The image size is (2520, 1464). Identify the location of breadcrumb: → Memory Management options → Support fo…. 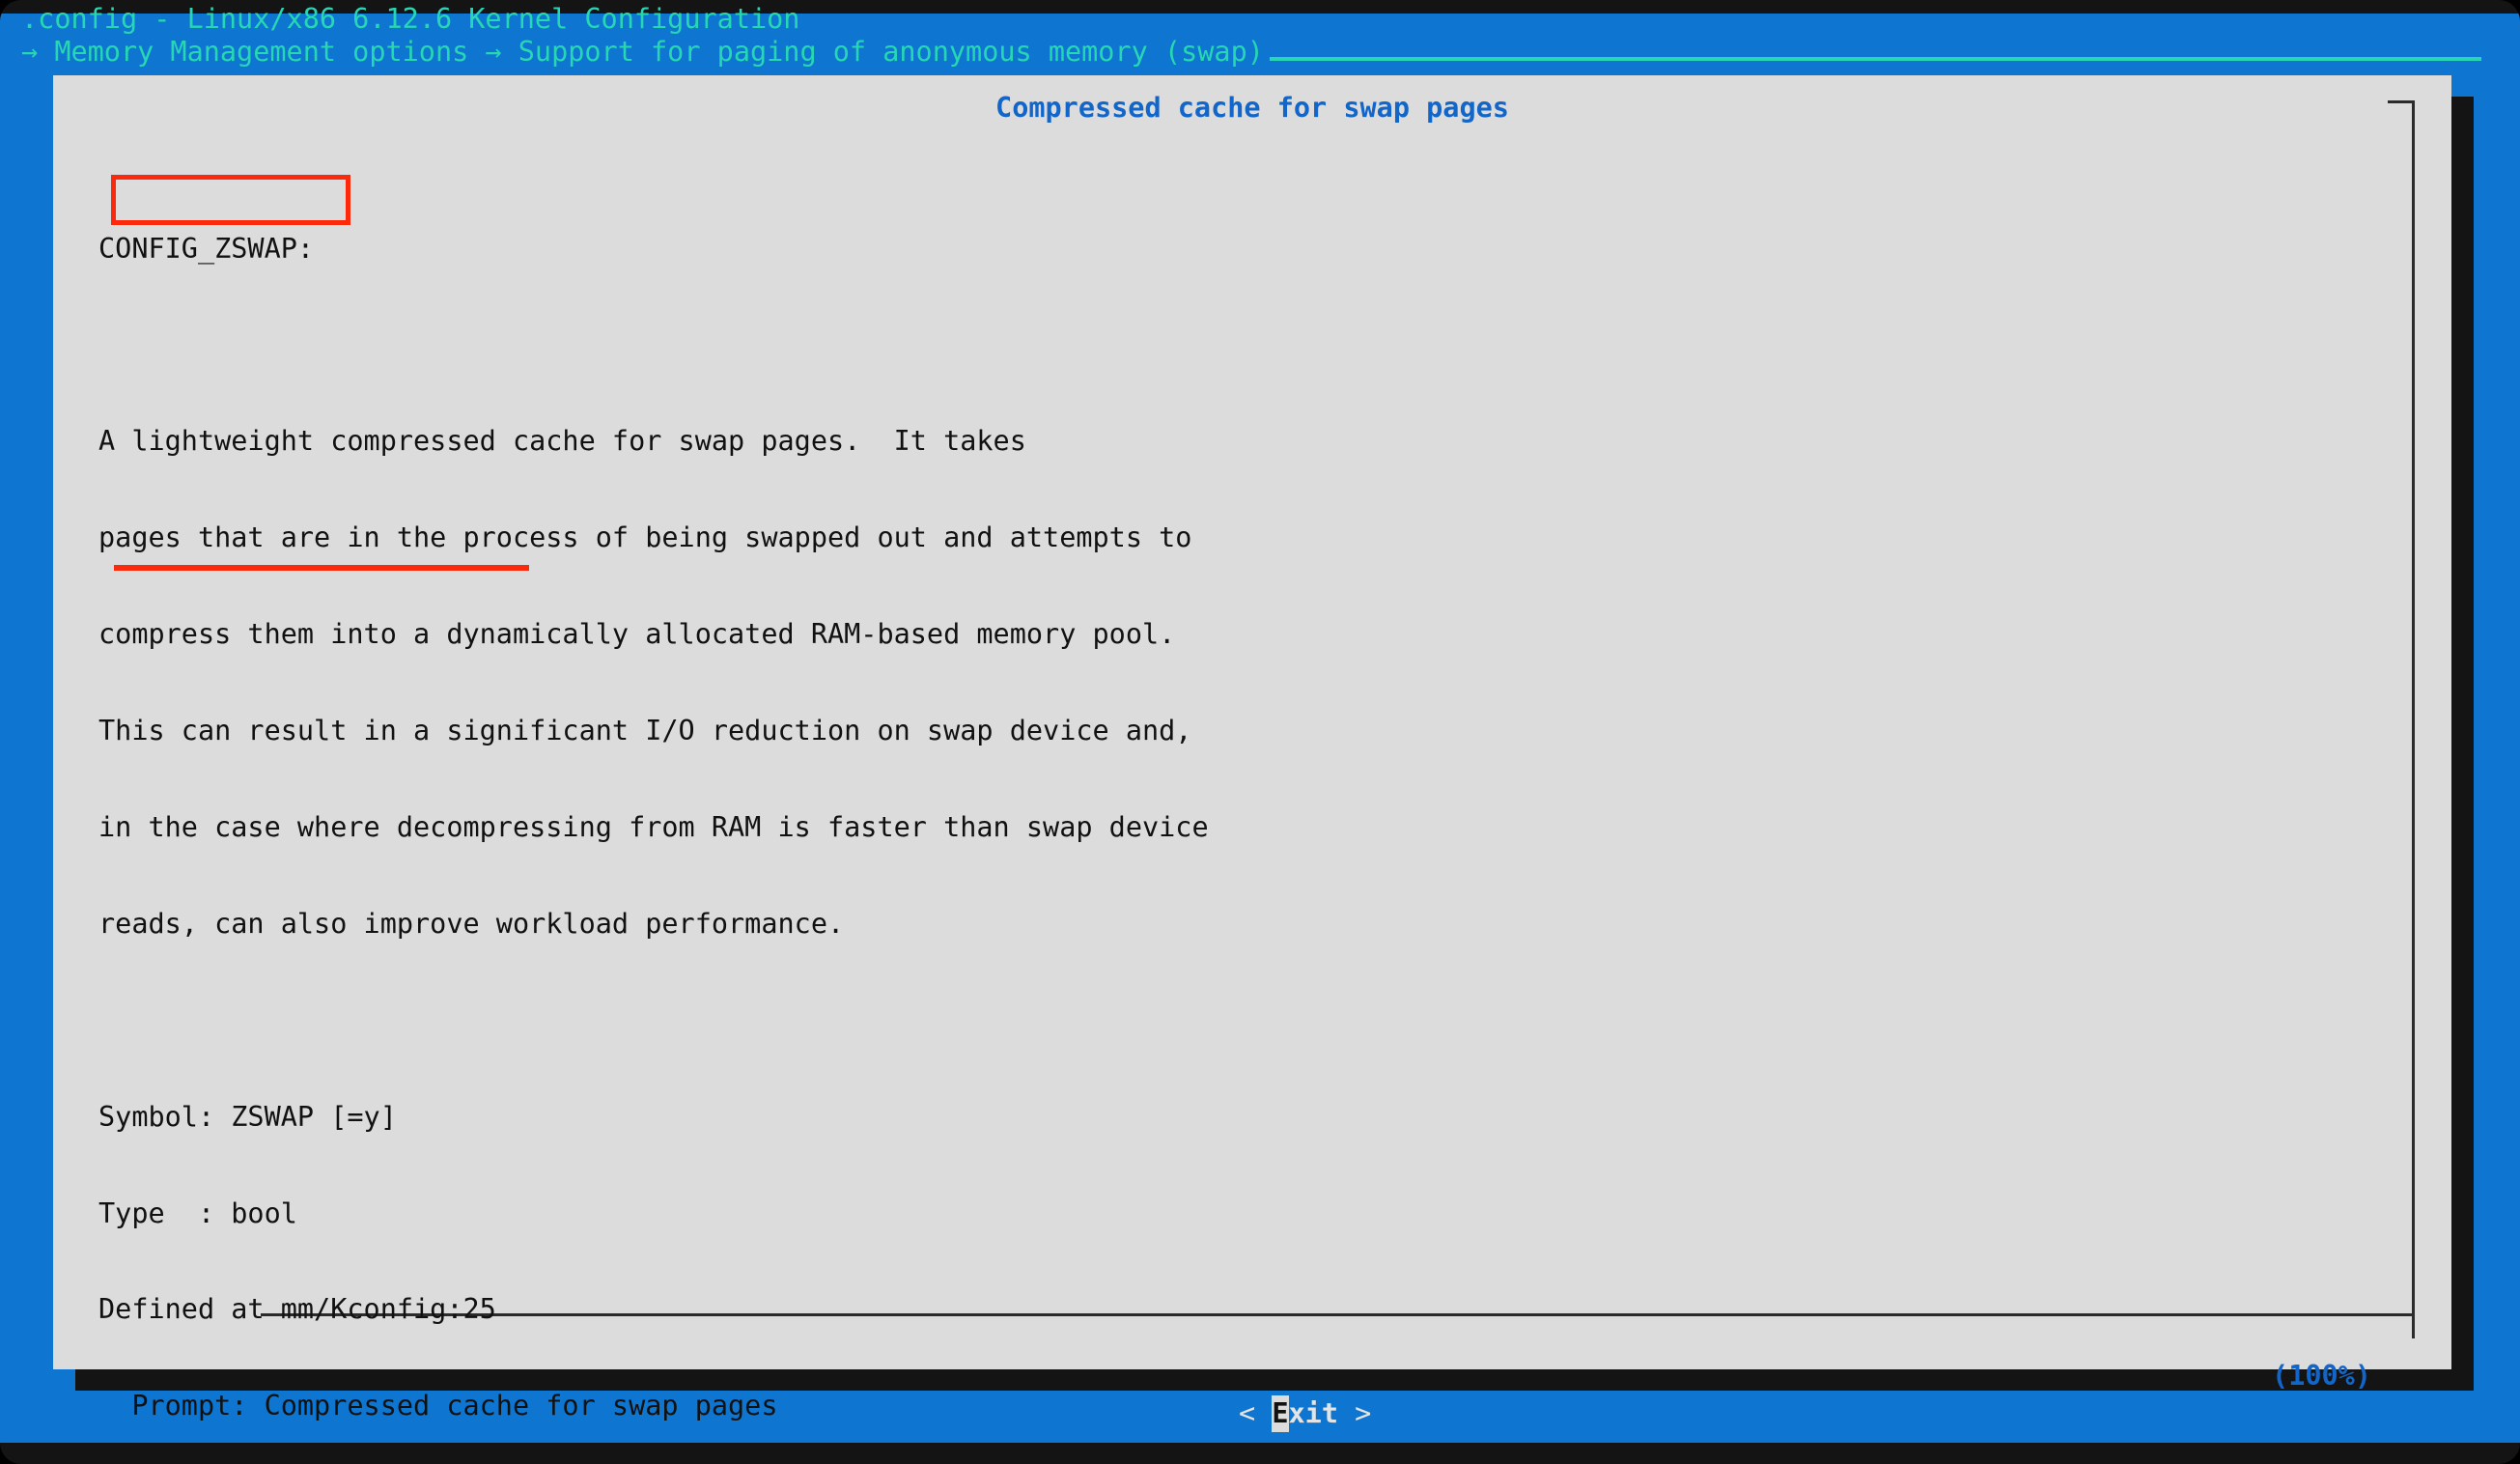
(643, 52).